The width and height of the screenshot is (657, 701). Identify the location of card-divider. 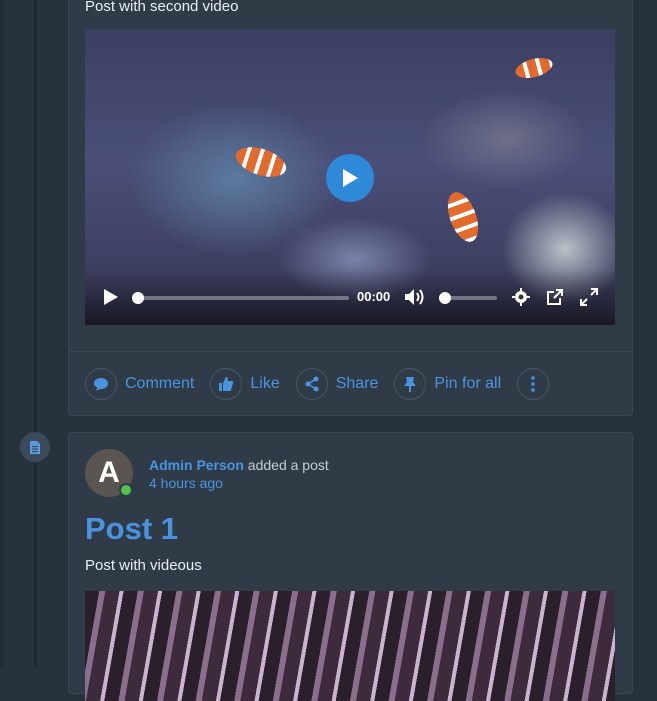
(350, 351).